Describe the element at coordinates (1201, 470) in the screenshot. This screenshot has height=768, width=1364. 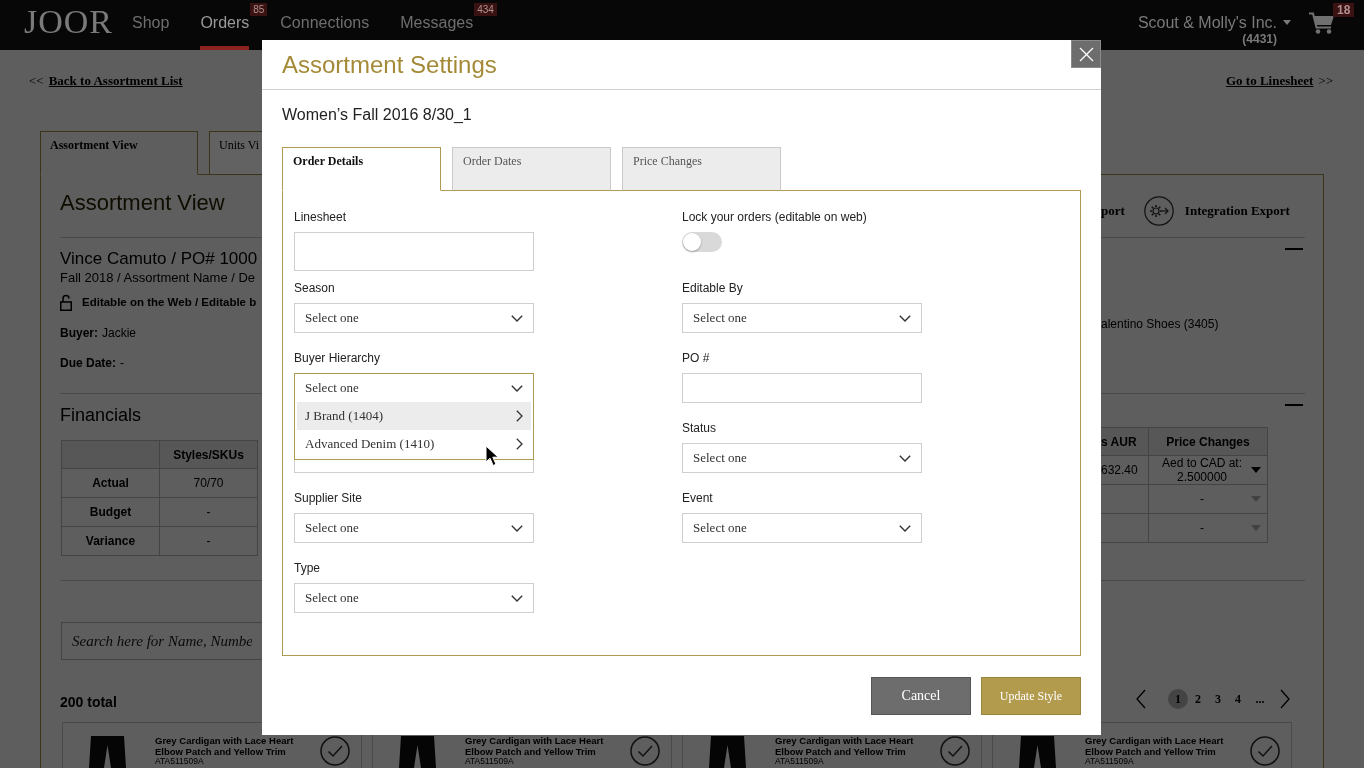
I see `table-cell-text: Aed to CAD at: 2.500000` at that location.